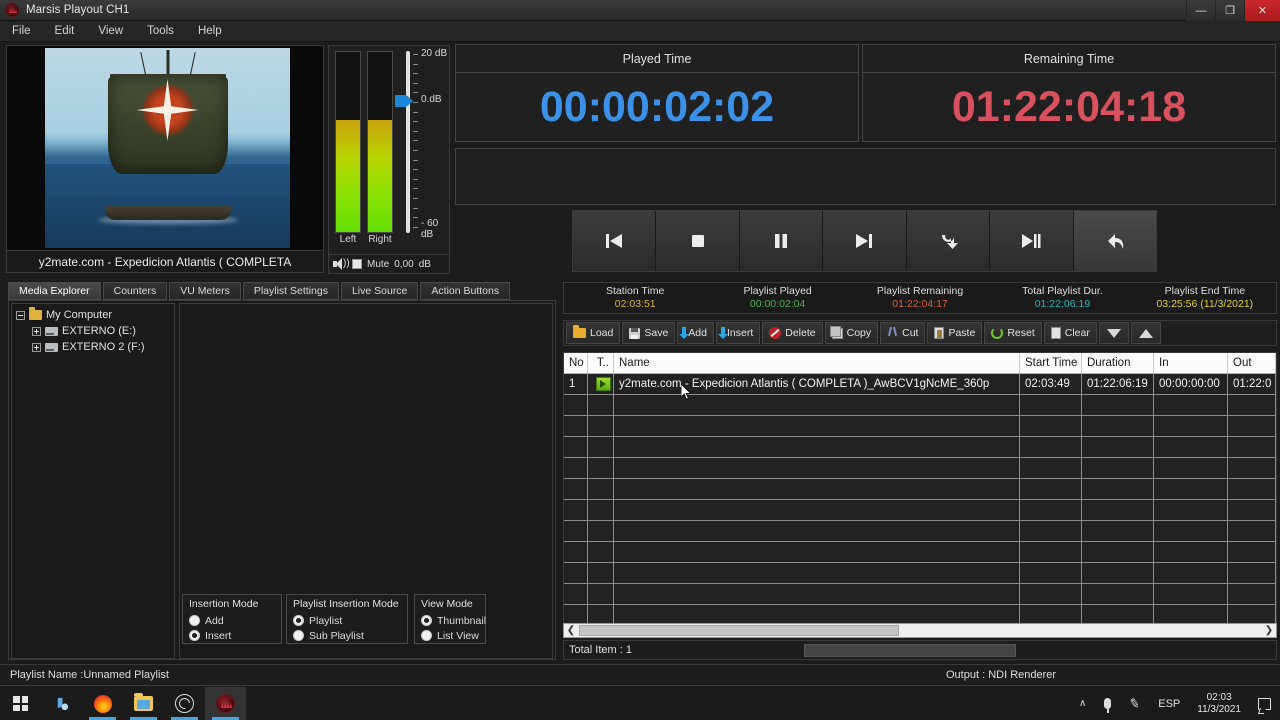 The width and height of the screenshot is (1280, 720). Describe the element at coordinates (184, 703) in the screenshot. I see `obs-studio-button` at that location.